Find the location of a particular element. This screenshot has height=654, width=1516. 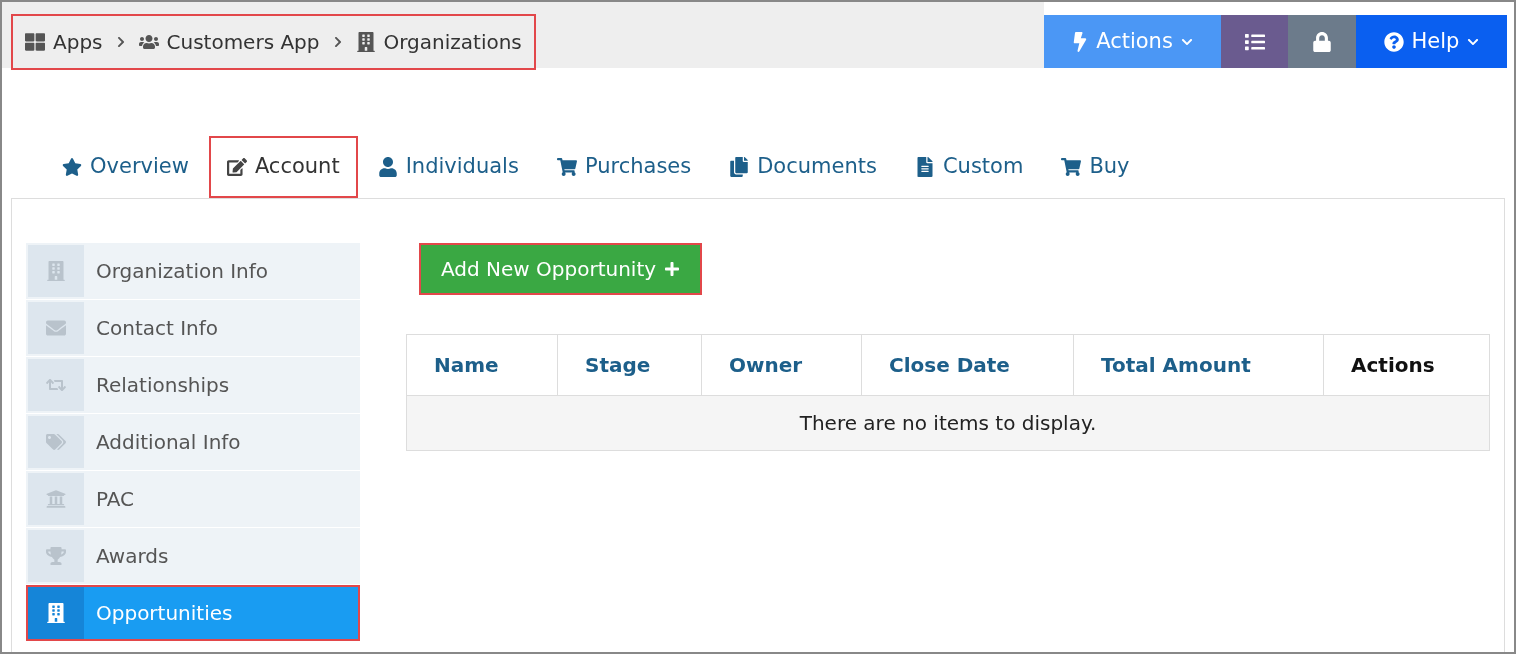

tags-icon is located at coordinates (56, 442).